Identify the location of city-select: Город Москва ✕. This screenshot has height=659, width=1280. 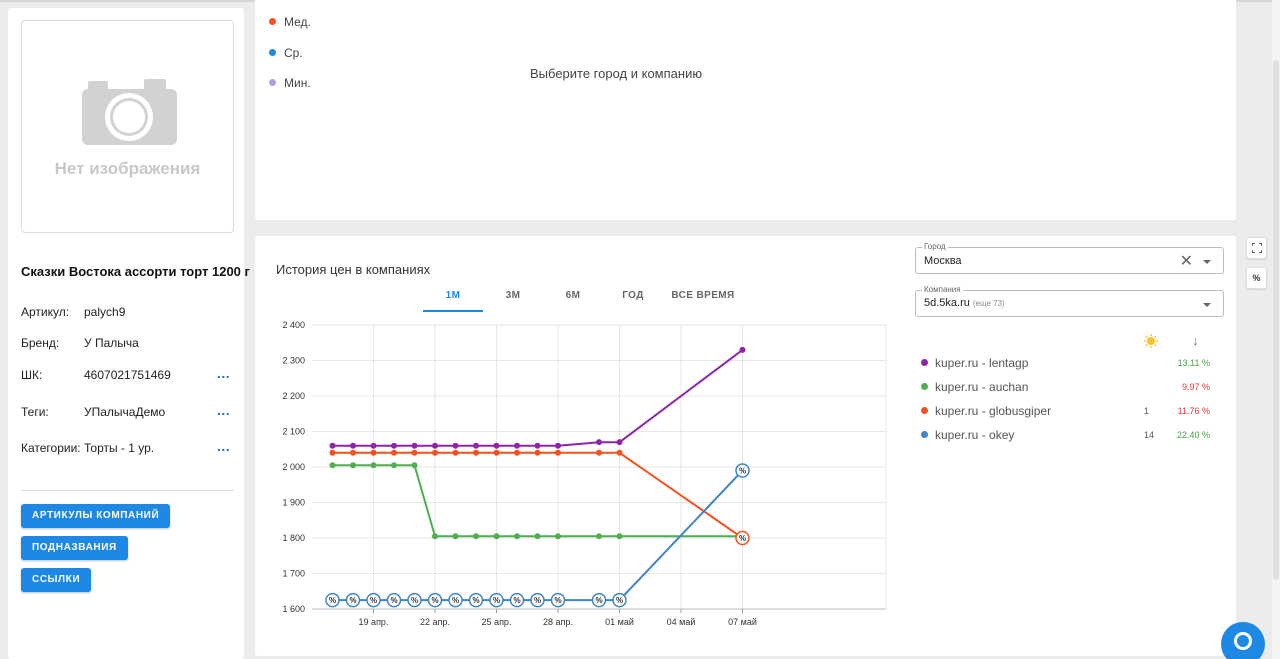
(1069, 258).